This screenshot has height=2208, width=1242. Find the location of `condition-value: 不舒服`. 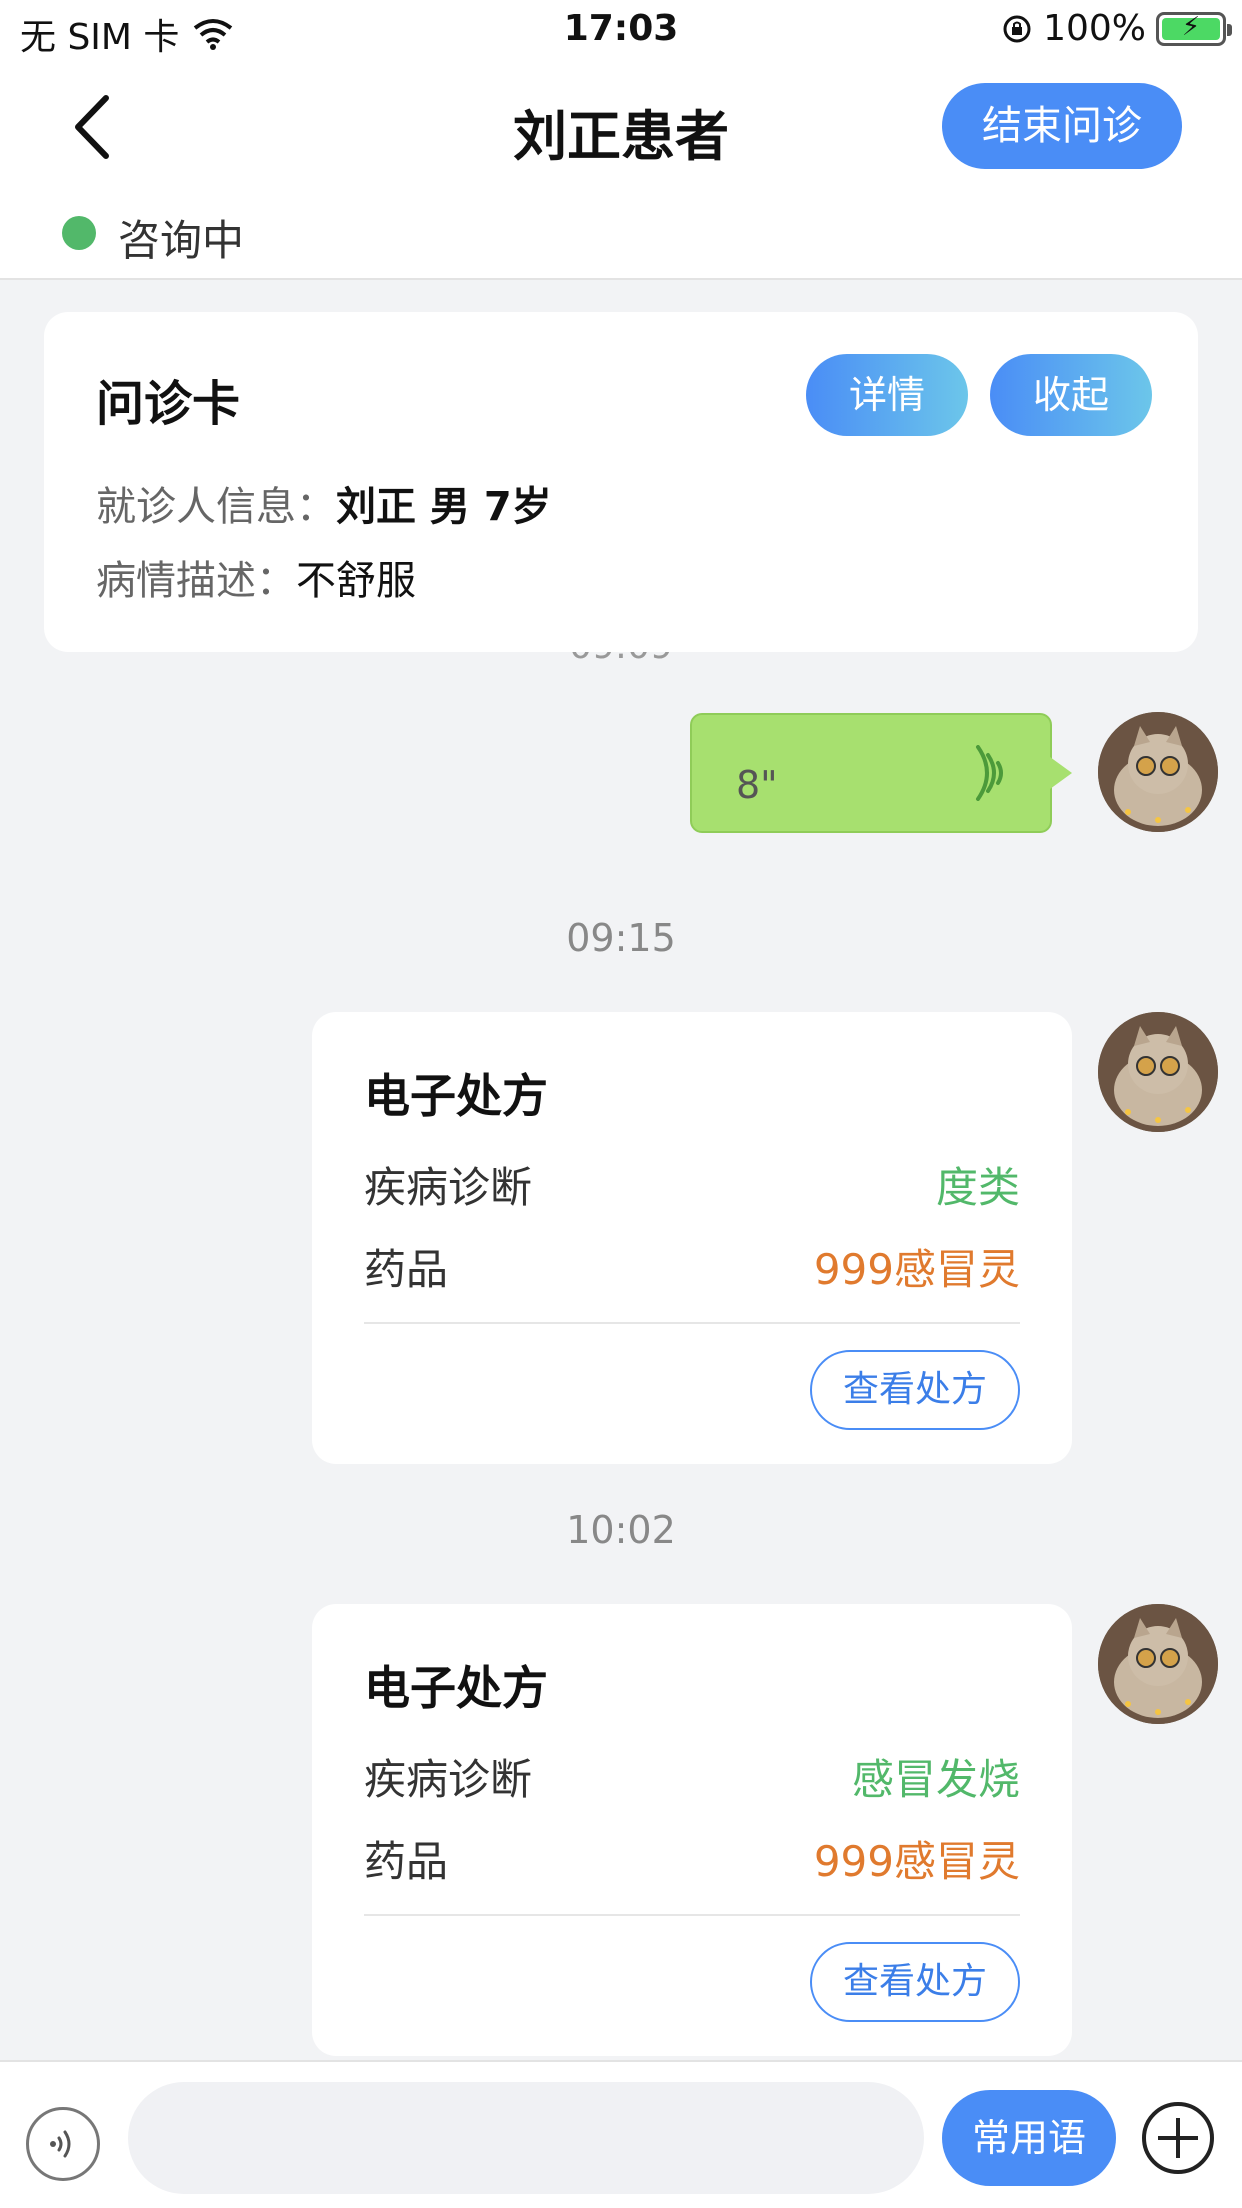

condition-value: 不舒服 is located at coordinates (356, 581).